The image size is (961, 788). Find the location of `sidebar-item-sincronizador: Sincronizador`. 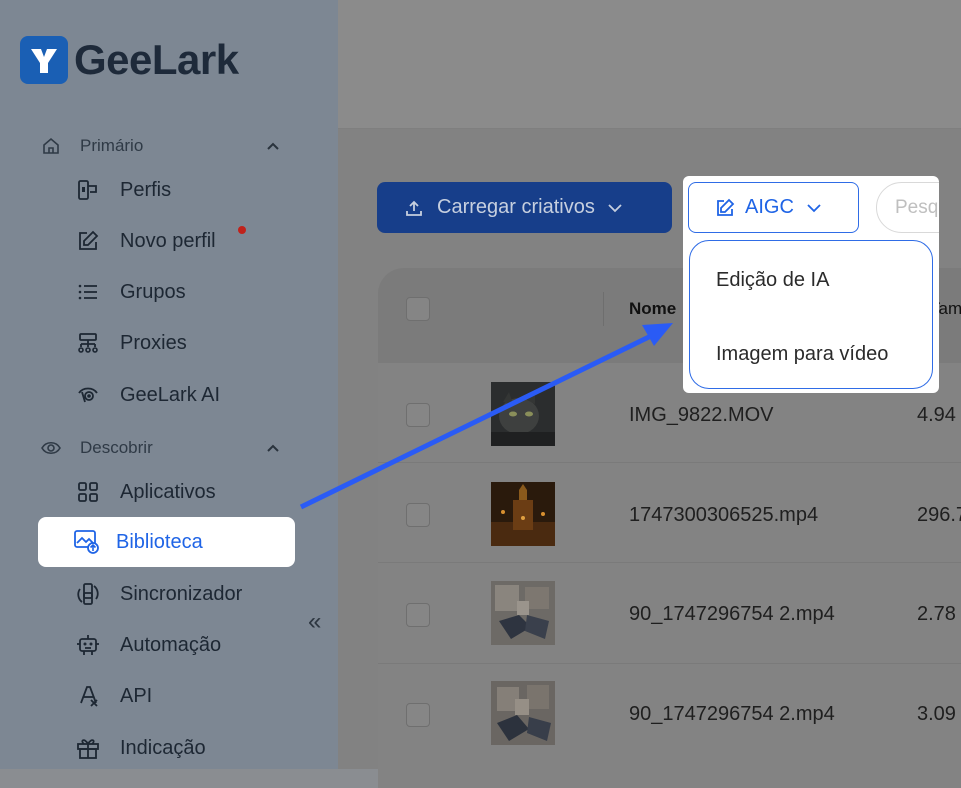

sidebar-item-sincronizador: Sincronizador is located at coordinates (158, 594).